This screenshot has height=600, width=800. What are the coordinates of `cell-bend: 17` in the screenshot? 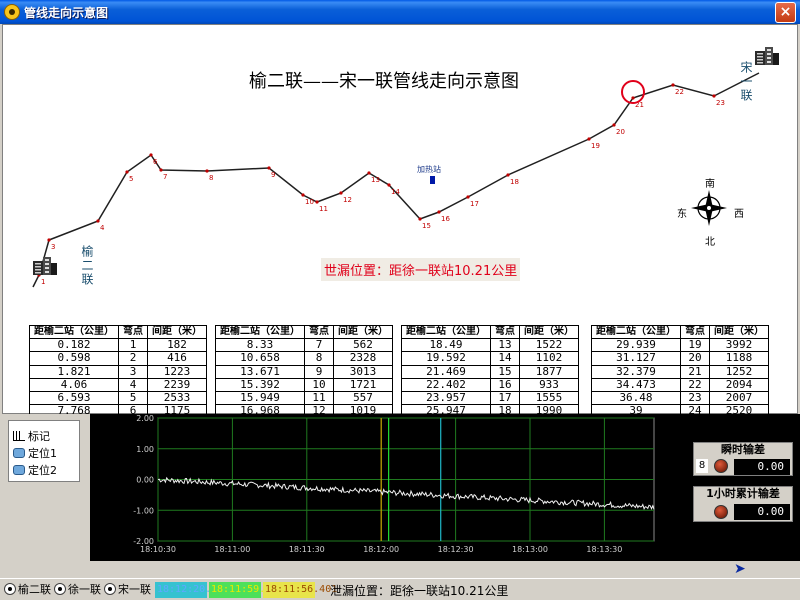 It's located at (505, 398).